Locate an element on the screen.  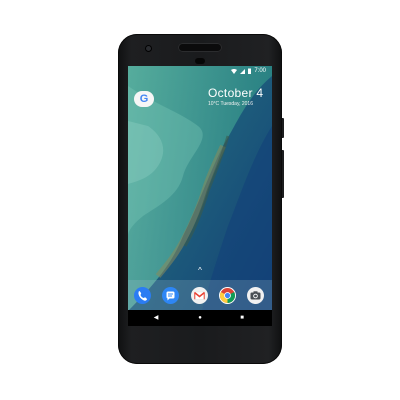
status-time: 7:00 is located at coordinates (260, 71).